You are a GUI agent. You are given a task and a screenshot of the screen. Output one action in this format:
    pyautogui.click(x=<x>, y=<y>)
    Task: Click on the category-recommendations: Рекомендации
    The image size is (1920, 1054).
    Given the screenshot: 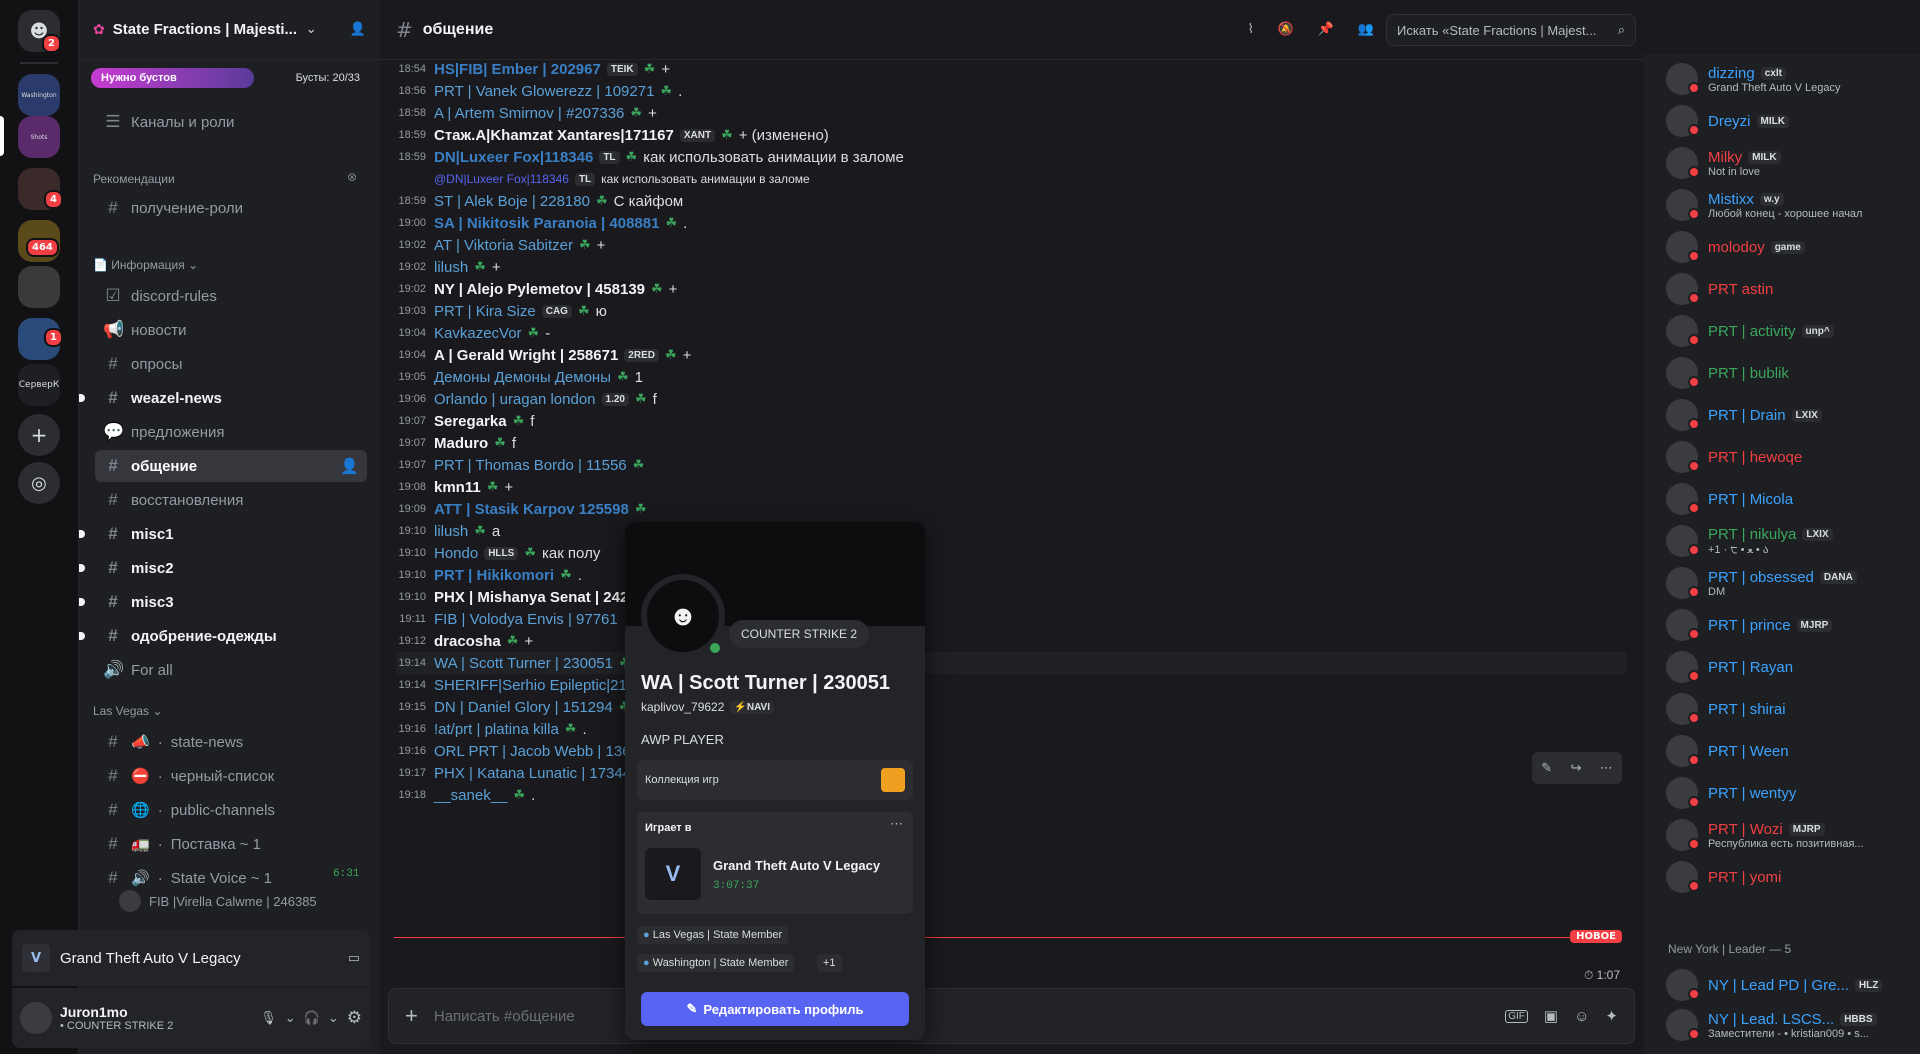 What is the action you would take?
    pyautogui.click(x=134, y=179)
    